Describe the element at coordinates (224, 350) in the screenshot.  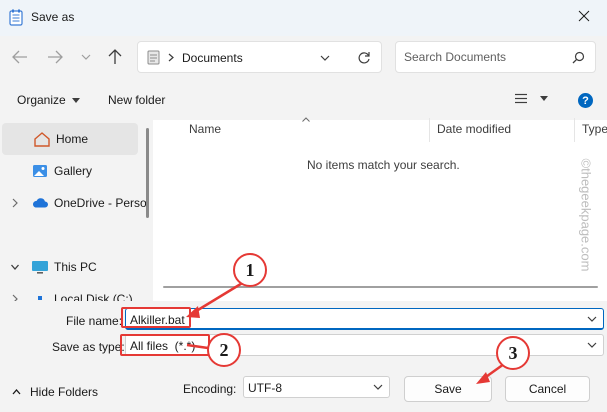
I see `step-2-marker: 2` at that location.